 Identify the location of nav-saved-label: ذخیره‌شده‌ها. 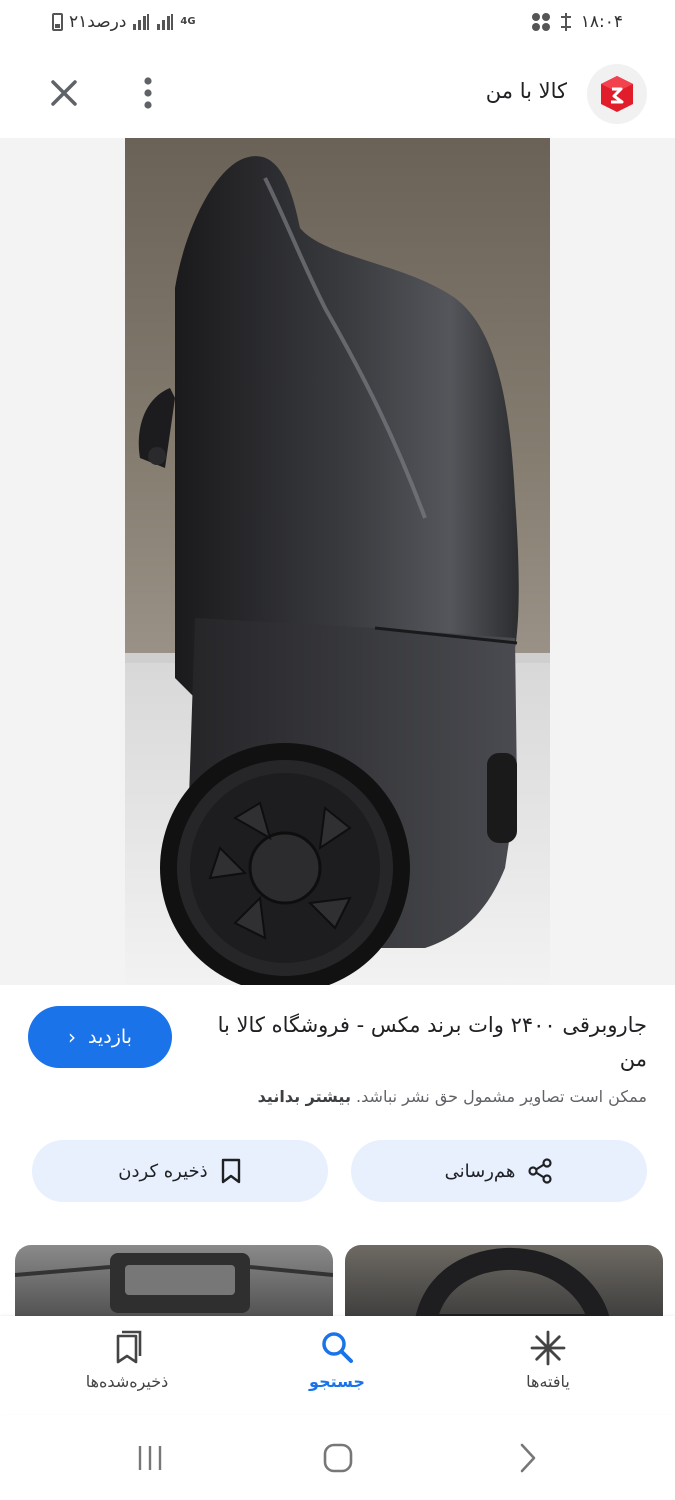
(127, 1381).